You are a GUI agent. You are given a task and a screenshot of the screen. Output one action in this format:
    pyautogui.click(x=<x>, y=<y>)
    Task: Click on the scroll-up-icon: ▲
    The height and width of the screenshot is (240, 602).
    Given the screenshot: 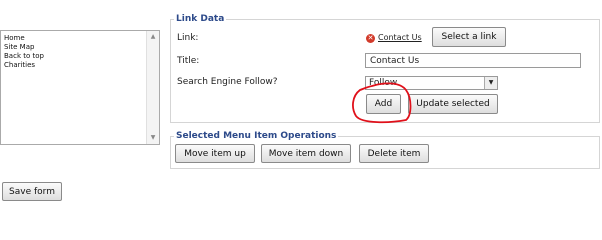 What is the action you would take?
    pyautogui.click(x=153, y=37)
    